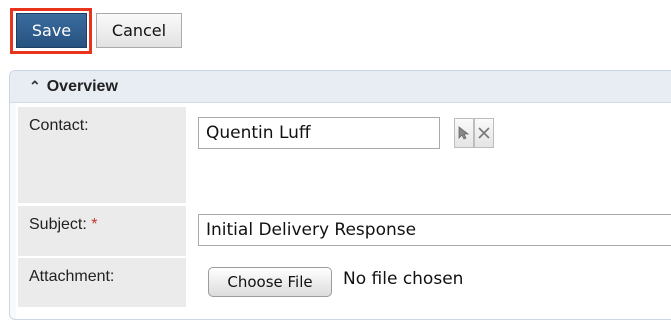  Describe the element at coordinates (340, 87) in the screenshot. I see `overview-panel-header: ⌃ Overview` at that location.